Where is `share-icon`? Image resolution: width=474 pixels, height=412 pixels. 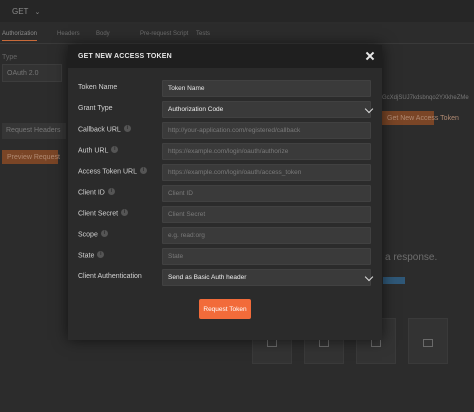
share-icon is located at coordinates (272, 343).